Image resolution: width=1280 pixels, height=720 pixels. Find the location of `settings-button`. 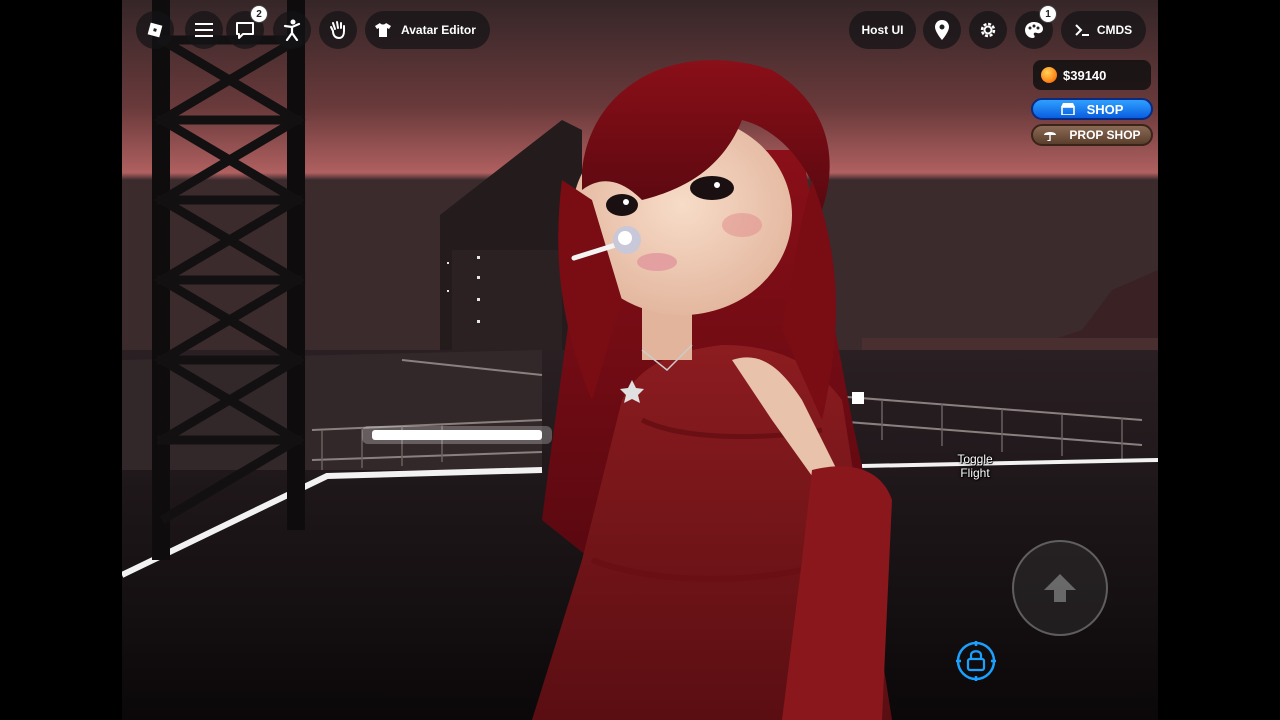

settings-button is located at coordinates (988, 30).